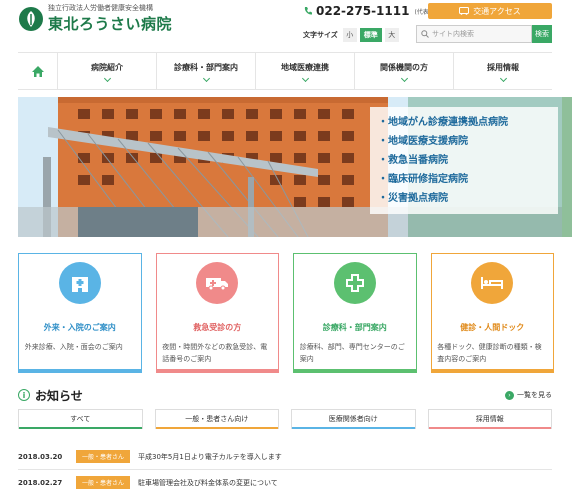  Describe the element at coordinates (492, 327) in the screenshot. I see `card-title: 健診・人間ドック` at that location.